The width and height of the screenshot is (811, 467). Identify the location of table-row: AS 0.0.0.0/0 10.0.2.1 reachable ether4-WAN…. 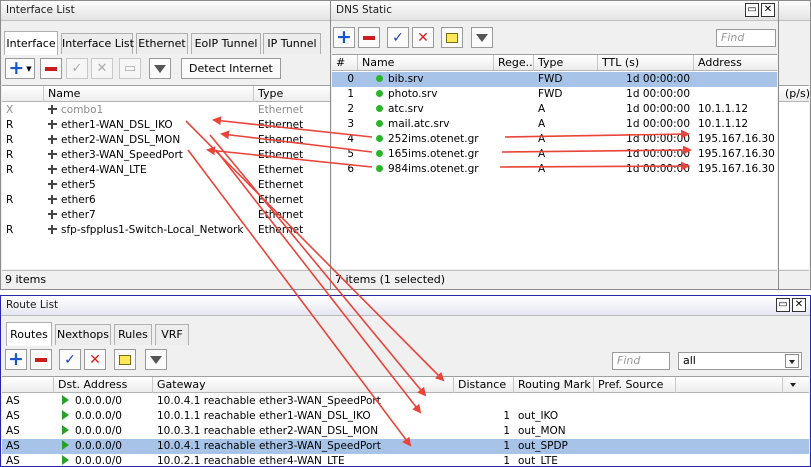
(405, 460).